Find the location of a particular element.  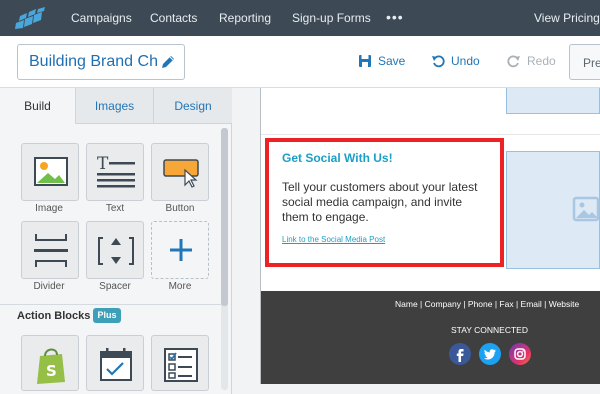

button-cursor-icon is located at coordinates (181, 173).